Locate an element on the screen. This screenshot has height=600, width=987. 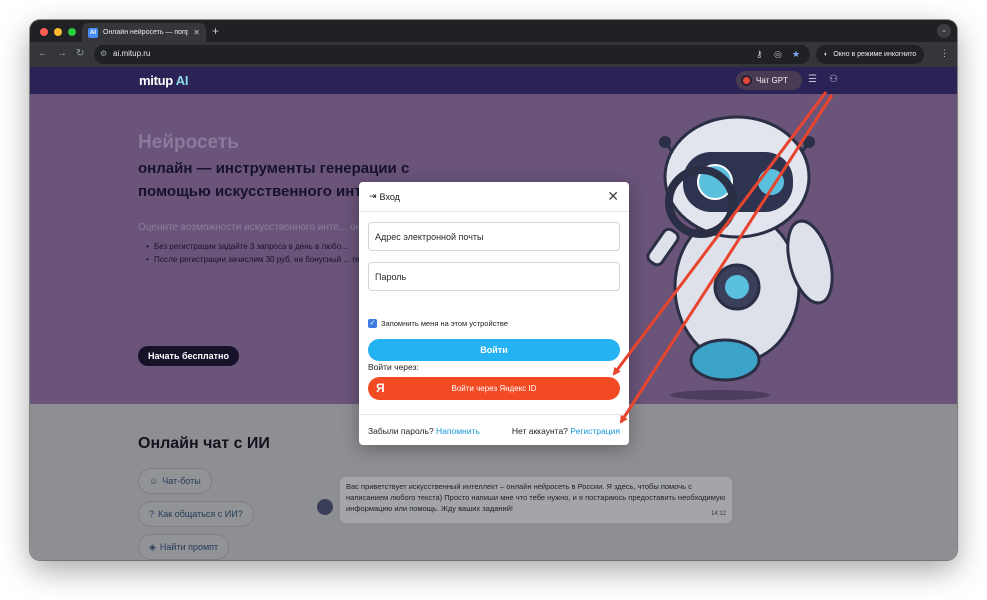
tab-search-button: ⌄ is located at coordinates (944, 31).